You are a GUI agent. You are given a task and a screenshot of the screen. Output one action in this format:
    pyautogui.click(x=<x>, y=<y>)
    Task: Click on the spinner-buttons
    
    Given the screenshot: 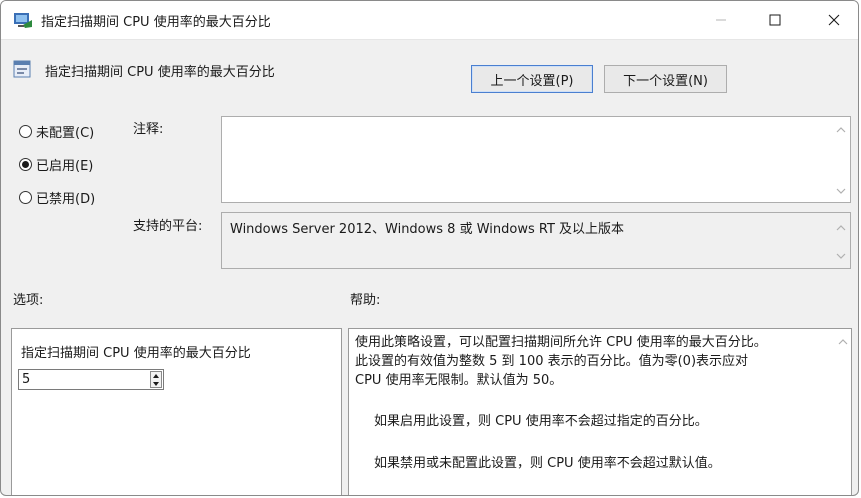 What is the action you would take?
    pyautogui.click(x=156, y=379)
    